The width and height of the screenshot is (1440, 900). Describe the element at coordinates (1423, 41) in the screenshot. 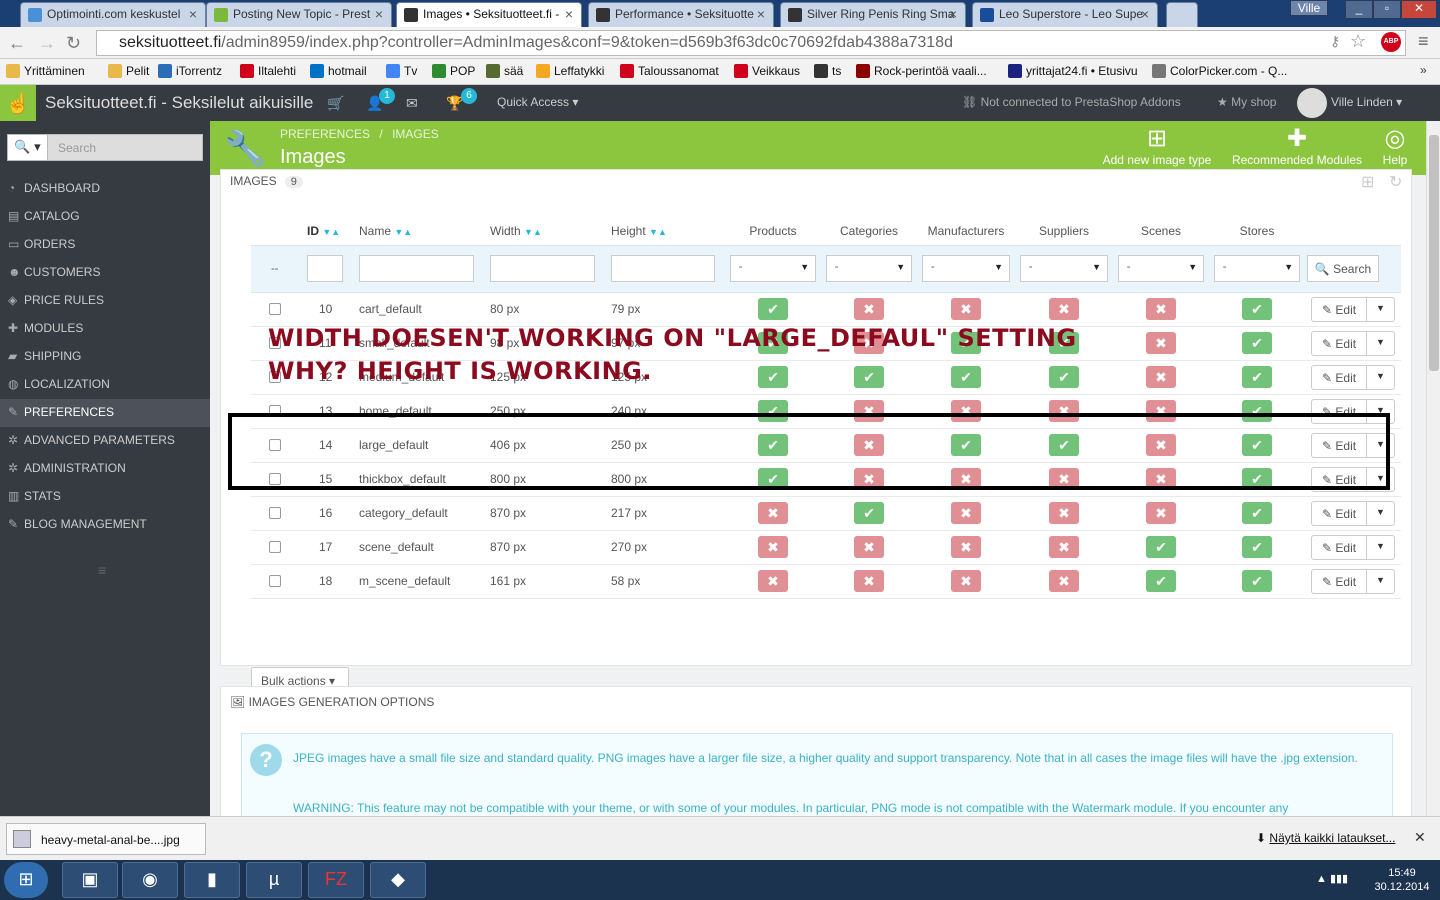

I see `menu-icon: ≡` at that location.